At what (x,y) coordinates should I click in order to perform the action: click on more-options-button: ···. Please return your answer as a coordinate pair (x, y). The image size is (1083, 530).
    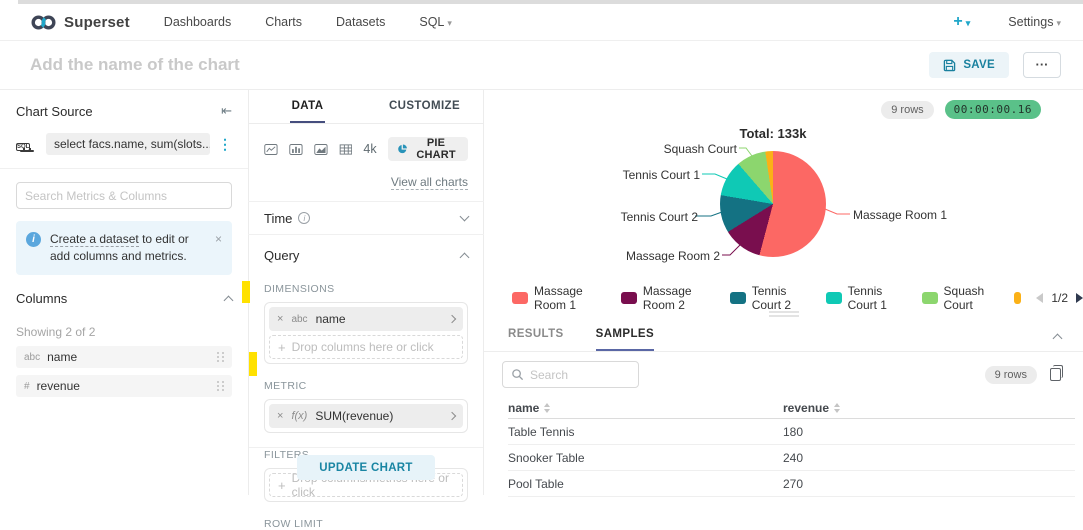
    Looking at the image, I should click on (1042, 65).